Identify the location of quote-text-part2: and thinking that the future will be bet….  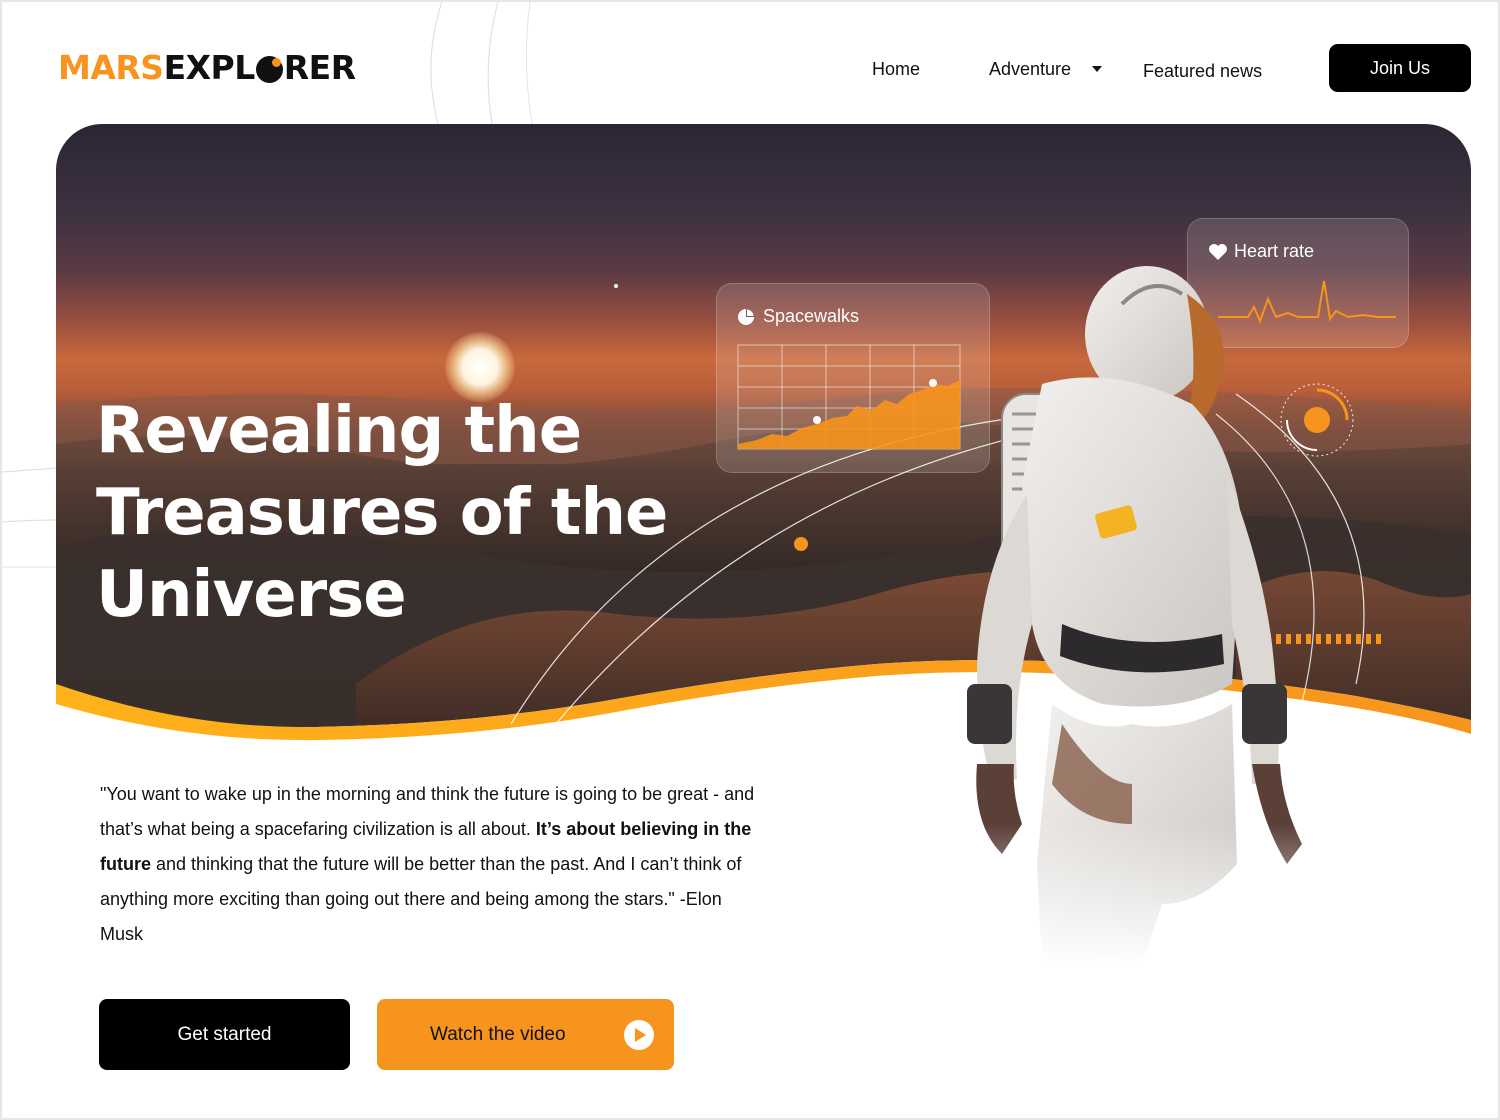
(421, 899).